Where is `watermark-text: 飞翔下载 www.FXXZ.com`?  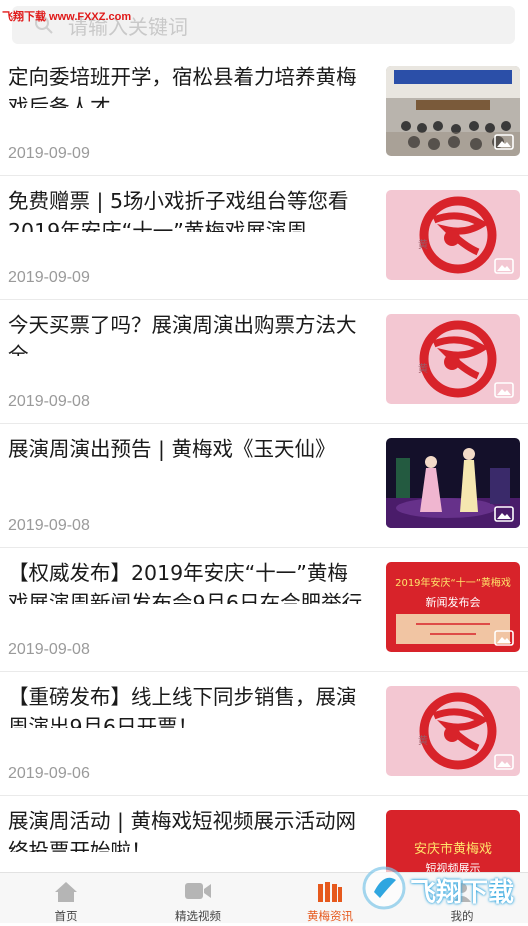 watermark-text: 飞翔下载 www.FXXZ.com is located at coordinates (67, 17).